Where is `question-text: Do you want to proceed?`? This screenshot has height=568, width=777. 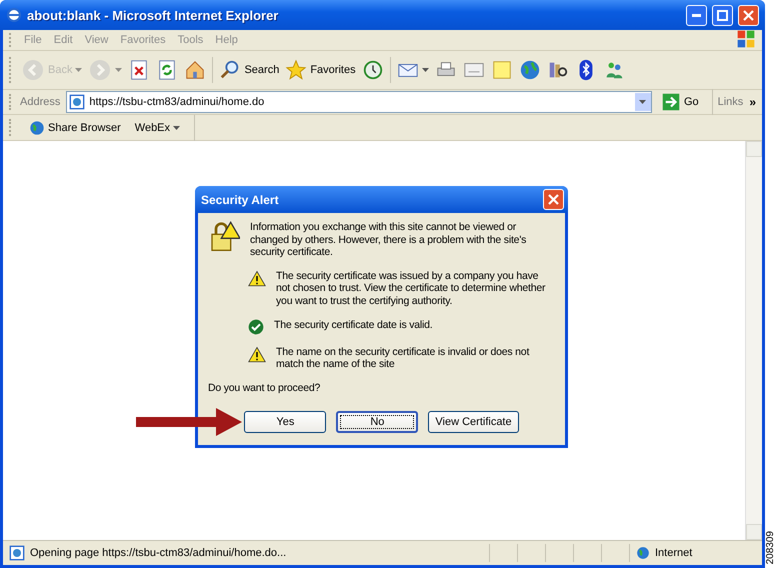 question-text: Do you want to proceed? is located at coordinates (265, 388).